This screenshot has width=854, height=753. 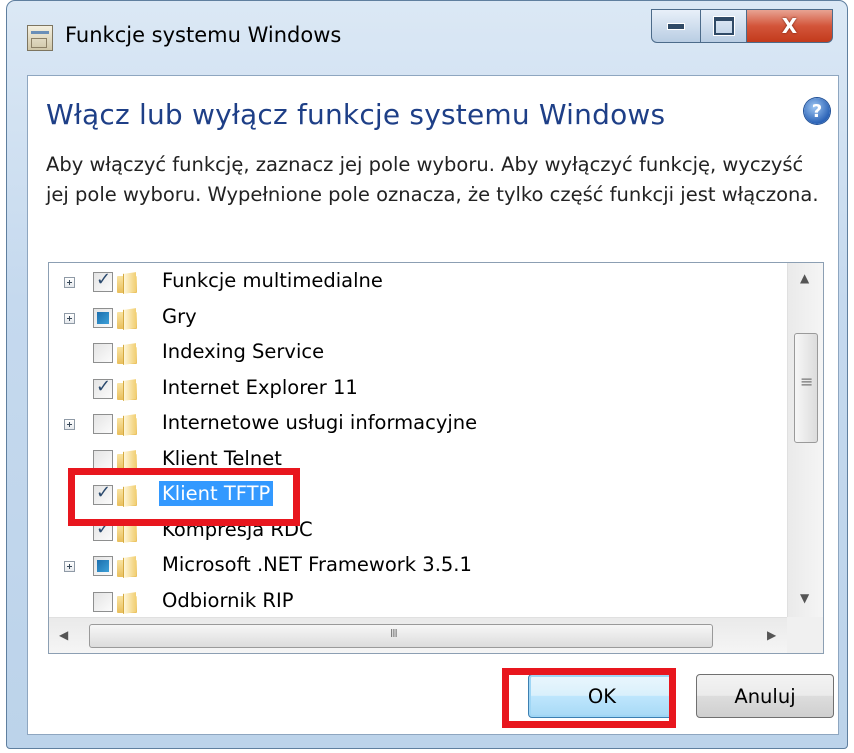 What do you see at coordinates (228, 600) in the screenshot?
I see `feature-label: Odbiornik RIP` at bounding box center [228, 600].